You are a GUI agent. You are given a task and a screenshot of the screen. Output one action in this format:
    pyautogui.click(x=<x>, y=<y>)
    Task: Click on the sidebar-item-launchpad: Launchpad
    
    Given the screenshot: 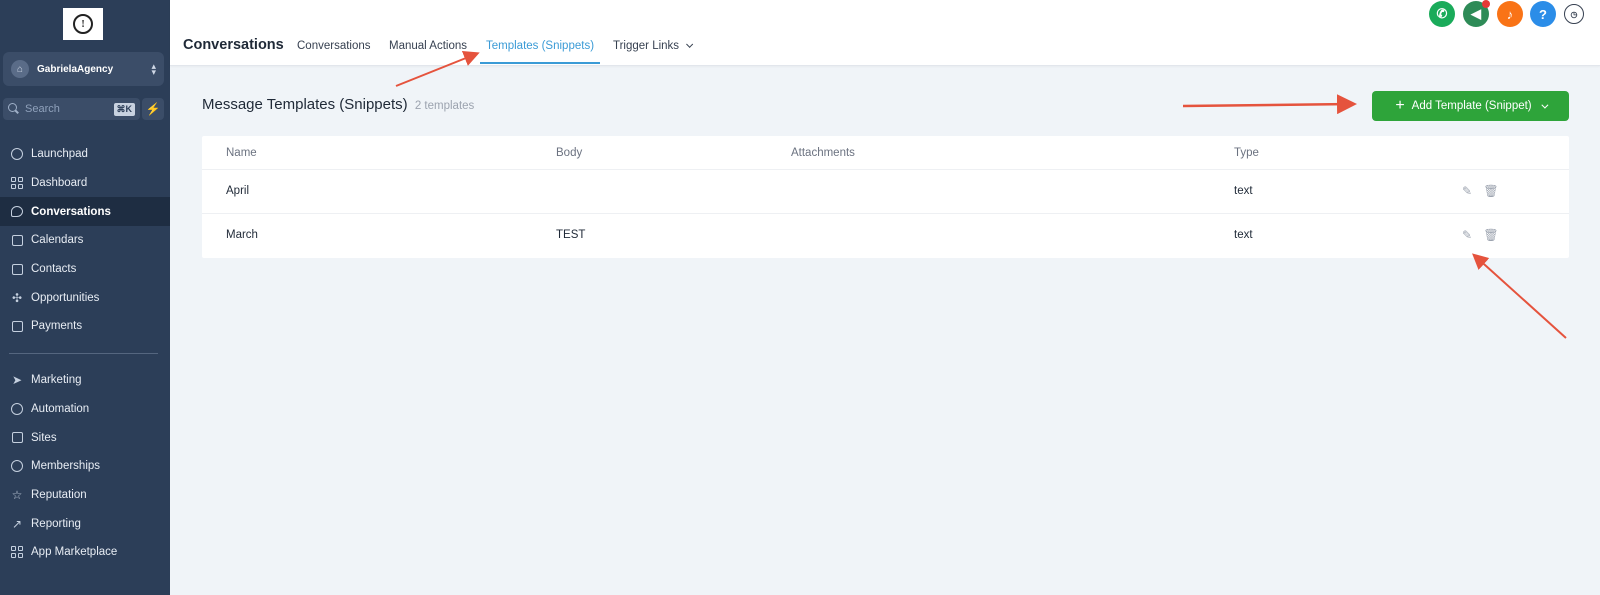 What is the action you would take?
    pyautogui.click(x=85, y=154)
    